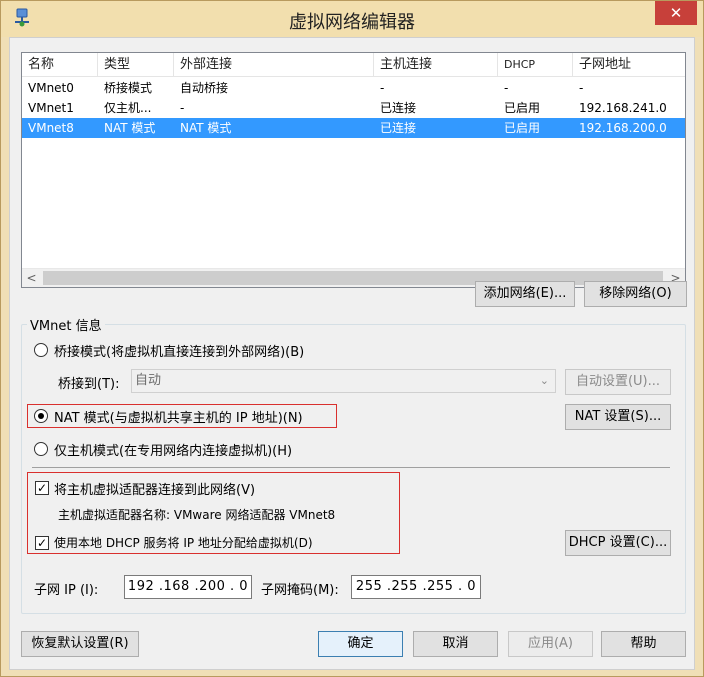 Image resolution: width=704 pixels, height=677 pixels. I want to click on cell-type: 桥接模式, so click(128, 88).